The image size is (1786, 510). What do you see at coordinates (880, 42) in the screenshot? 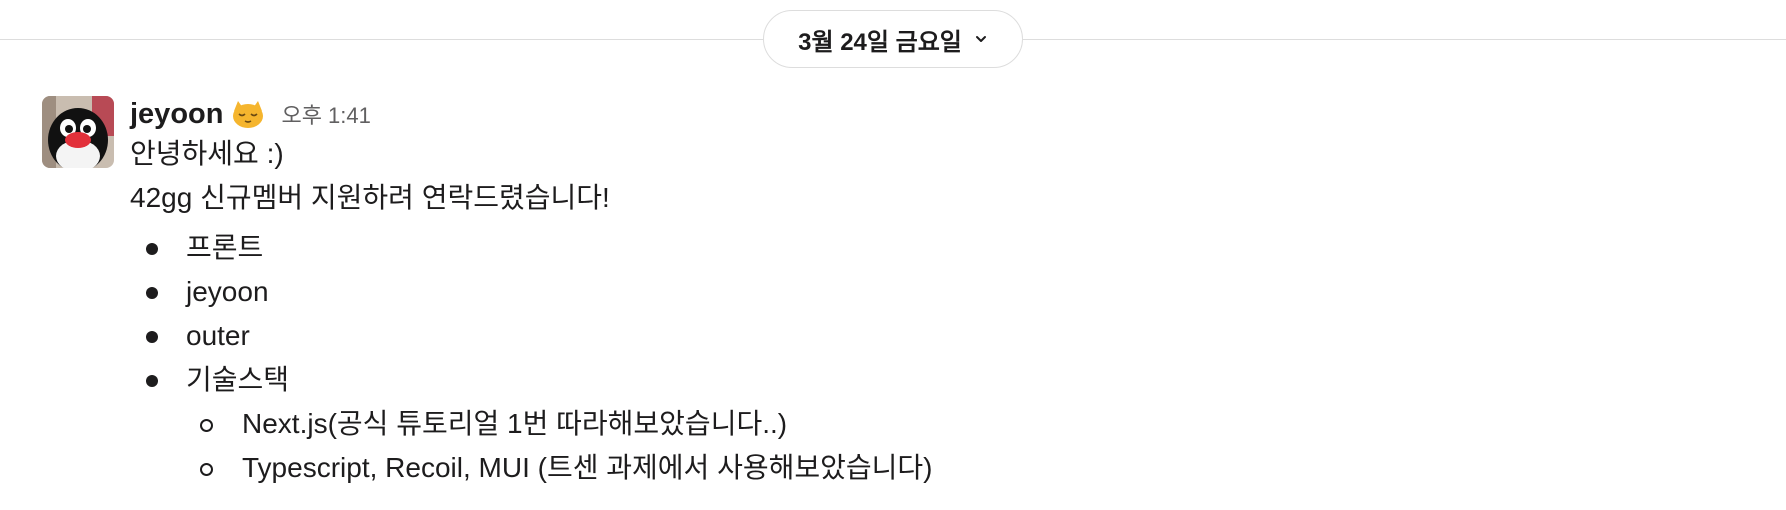
I see `date-label: 3월 24일 금요일` at bounding box center [880, 42].